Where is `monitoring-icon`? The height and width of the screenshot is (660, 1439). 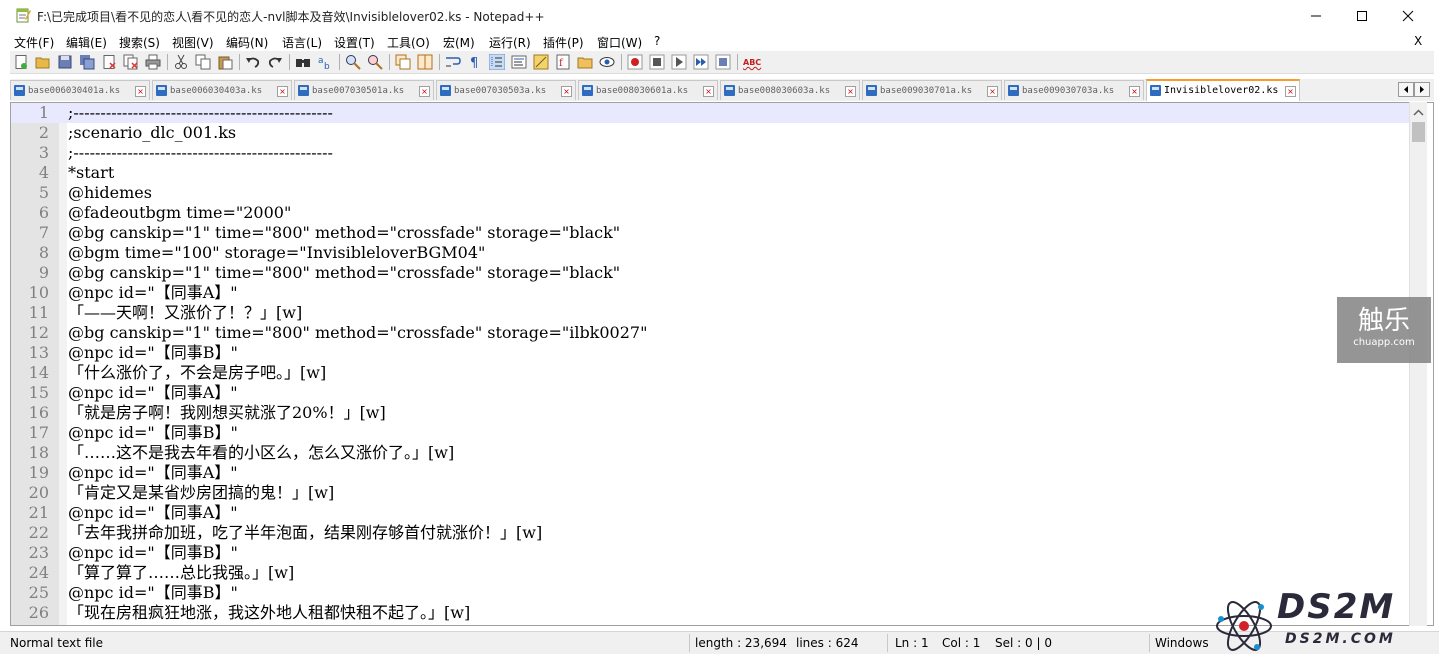 monitoring-icon is located at coordinates (607, 62).